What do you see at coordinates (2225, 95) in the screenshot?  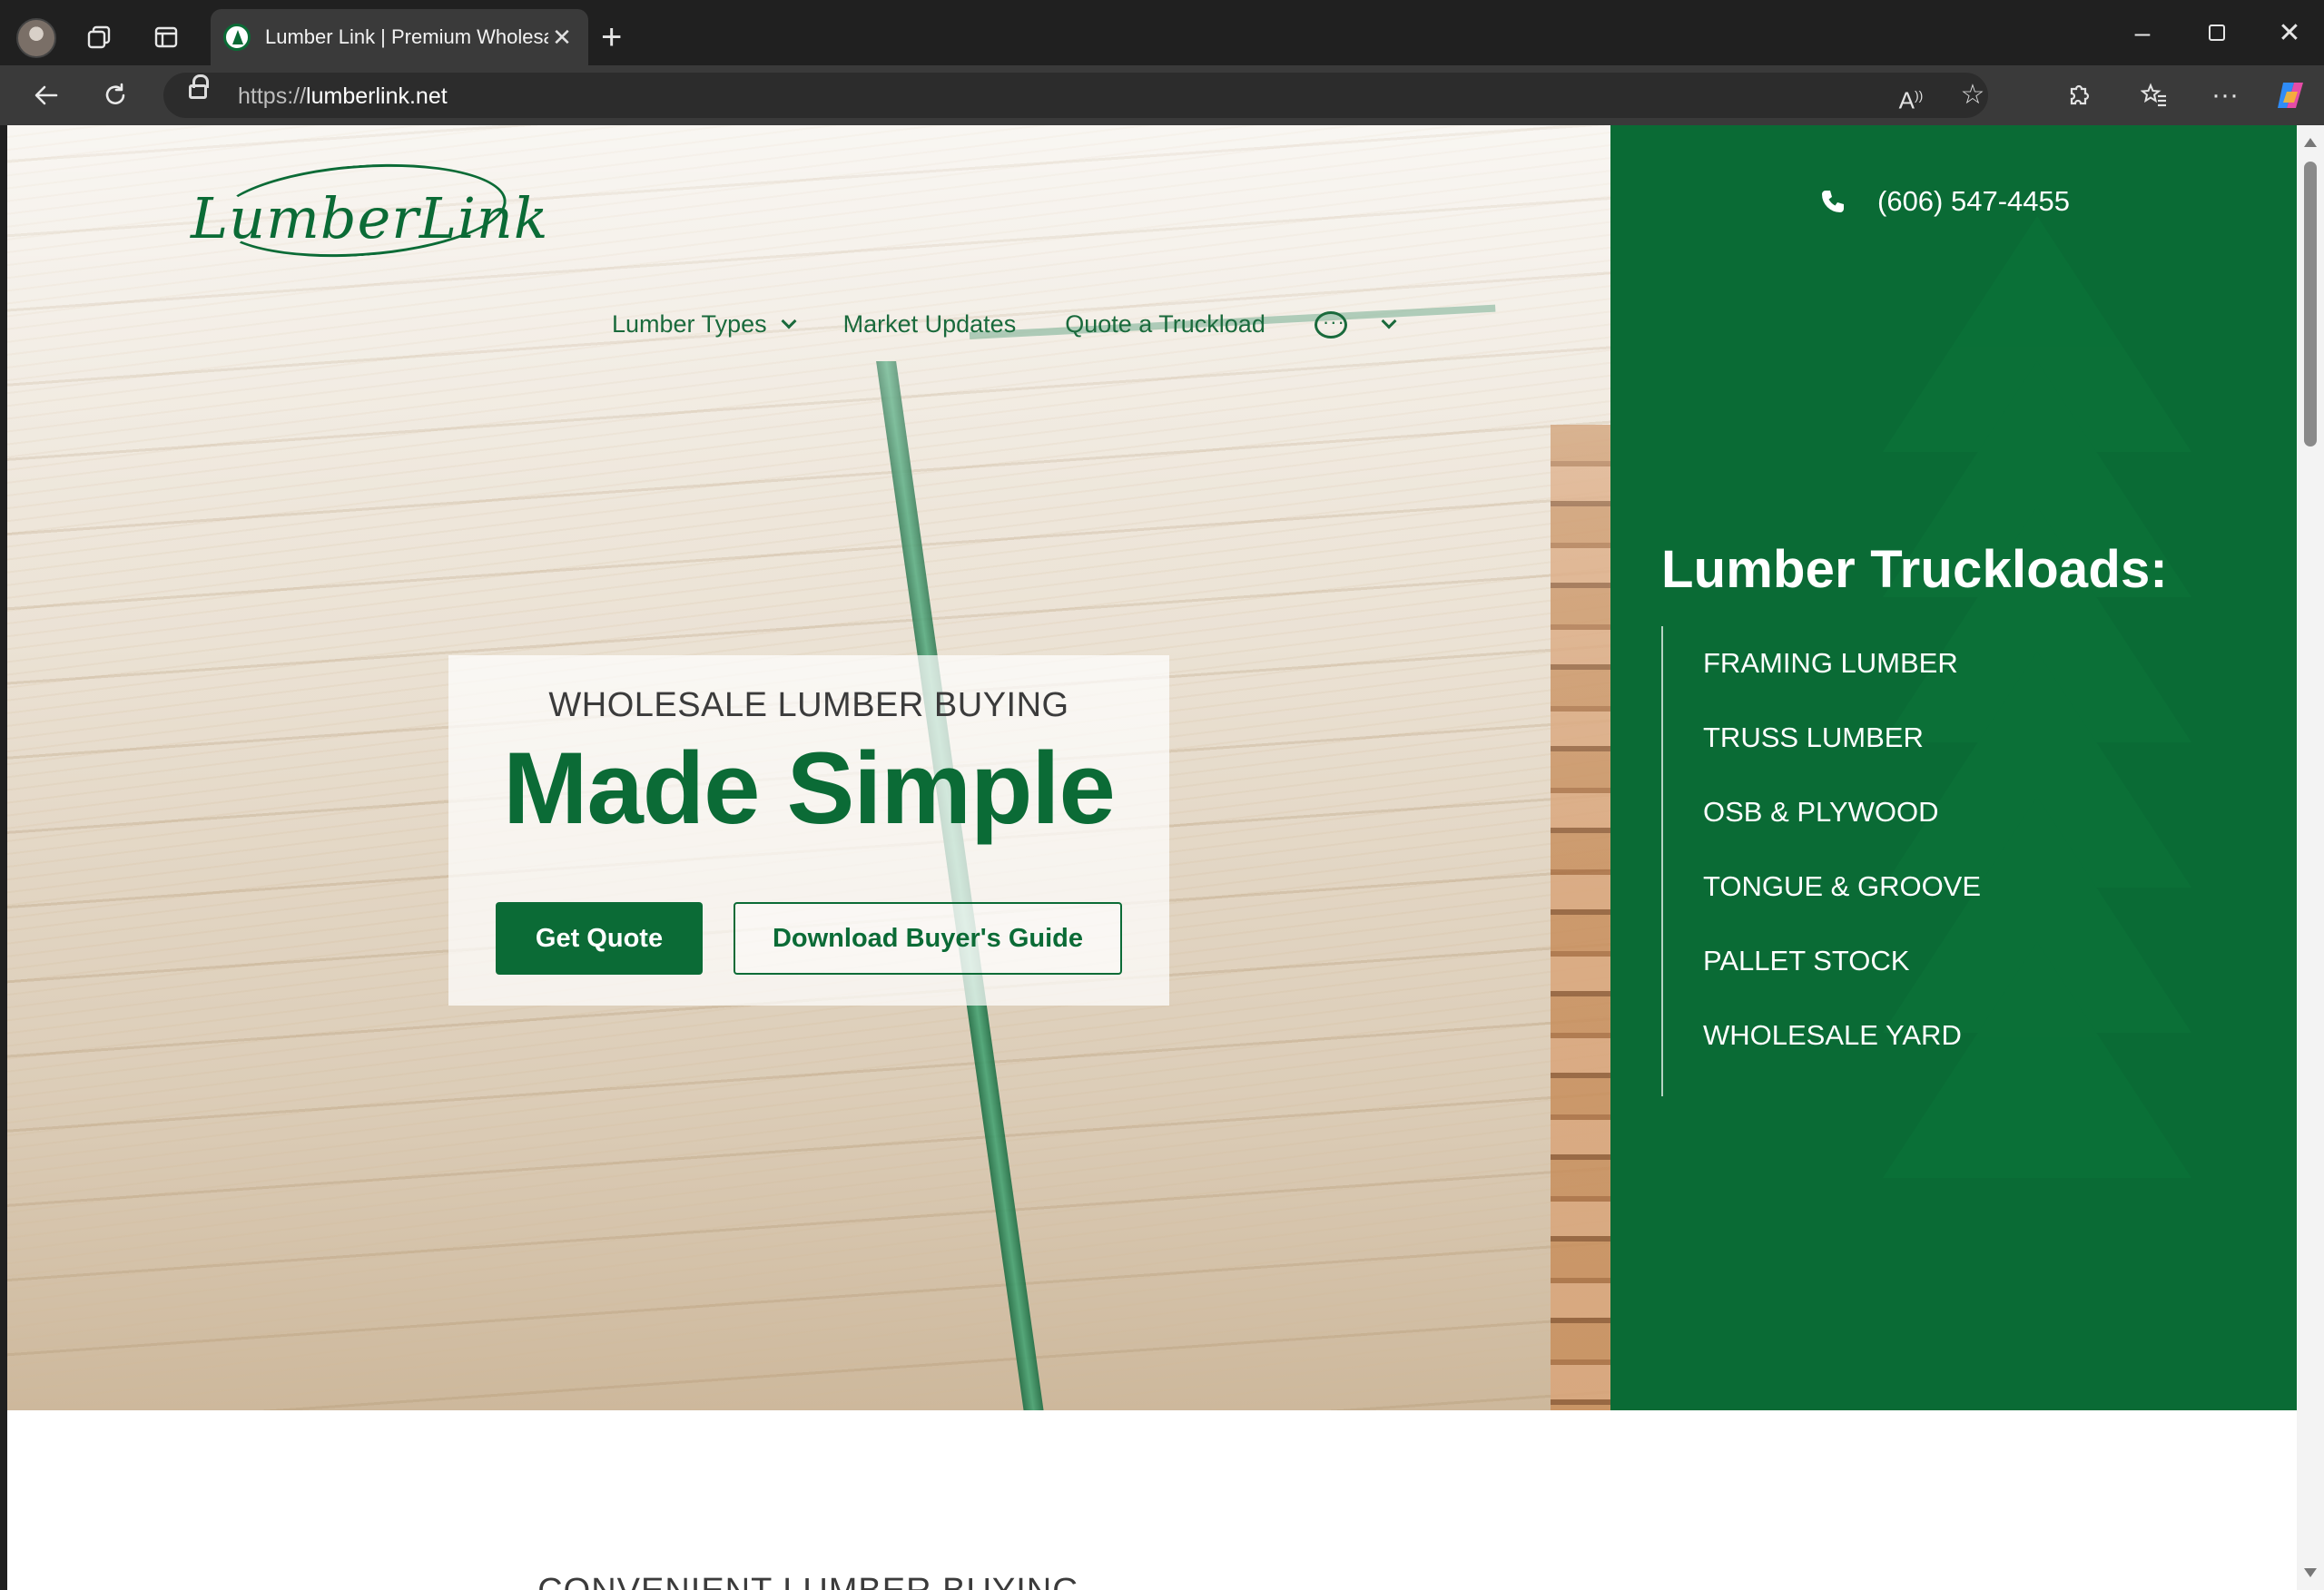 I see `more-options-icon: ···` at bounding box center [2225, 95].